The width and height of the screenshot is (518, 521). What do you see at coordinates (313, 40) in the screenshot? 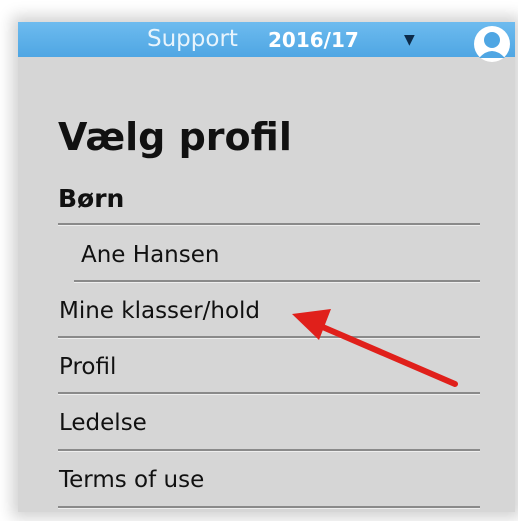
I see `school-year-selector: 2016/17` at bounding box center [313, 40].